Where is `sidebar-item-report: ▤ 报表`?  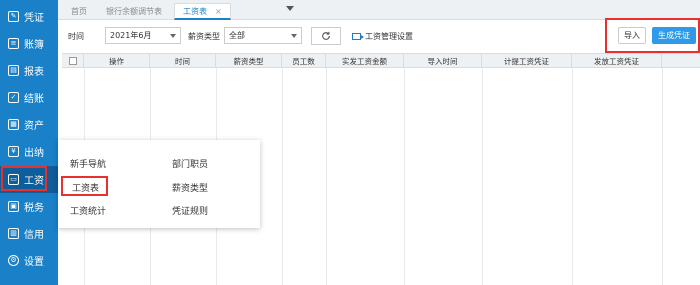 sidebar-item-report: ▤ 报表 is located at coordinates (29, 70).